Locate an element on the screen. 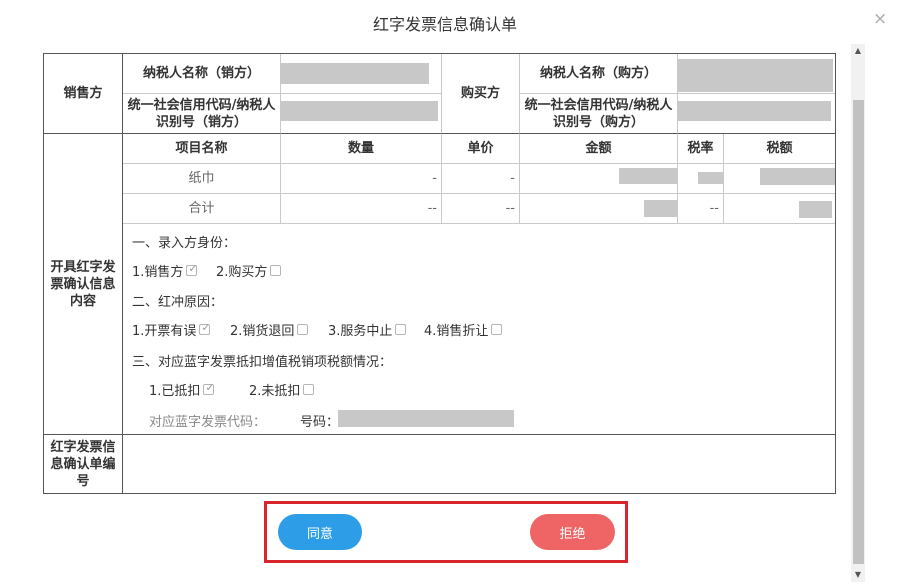 The image size is (901, 586). scroll-down-icon: ▼ is located at coordinates (858, 575).